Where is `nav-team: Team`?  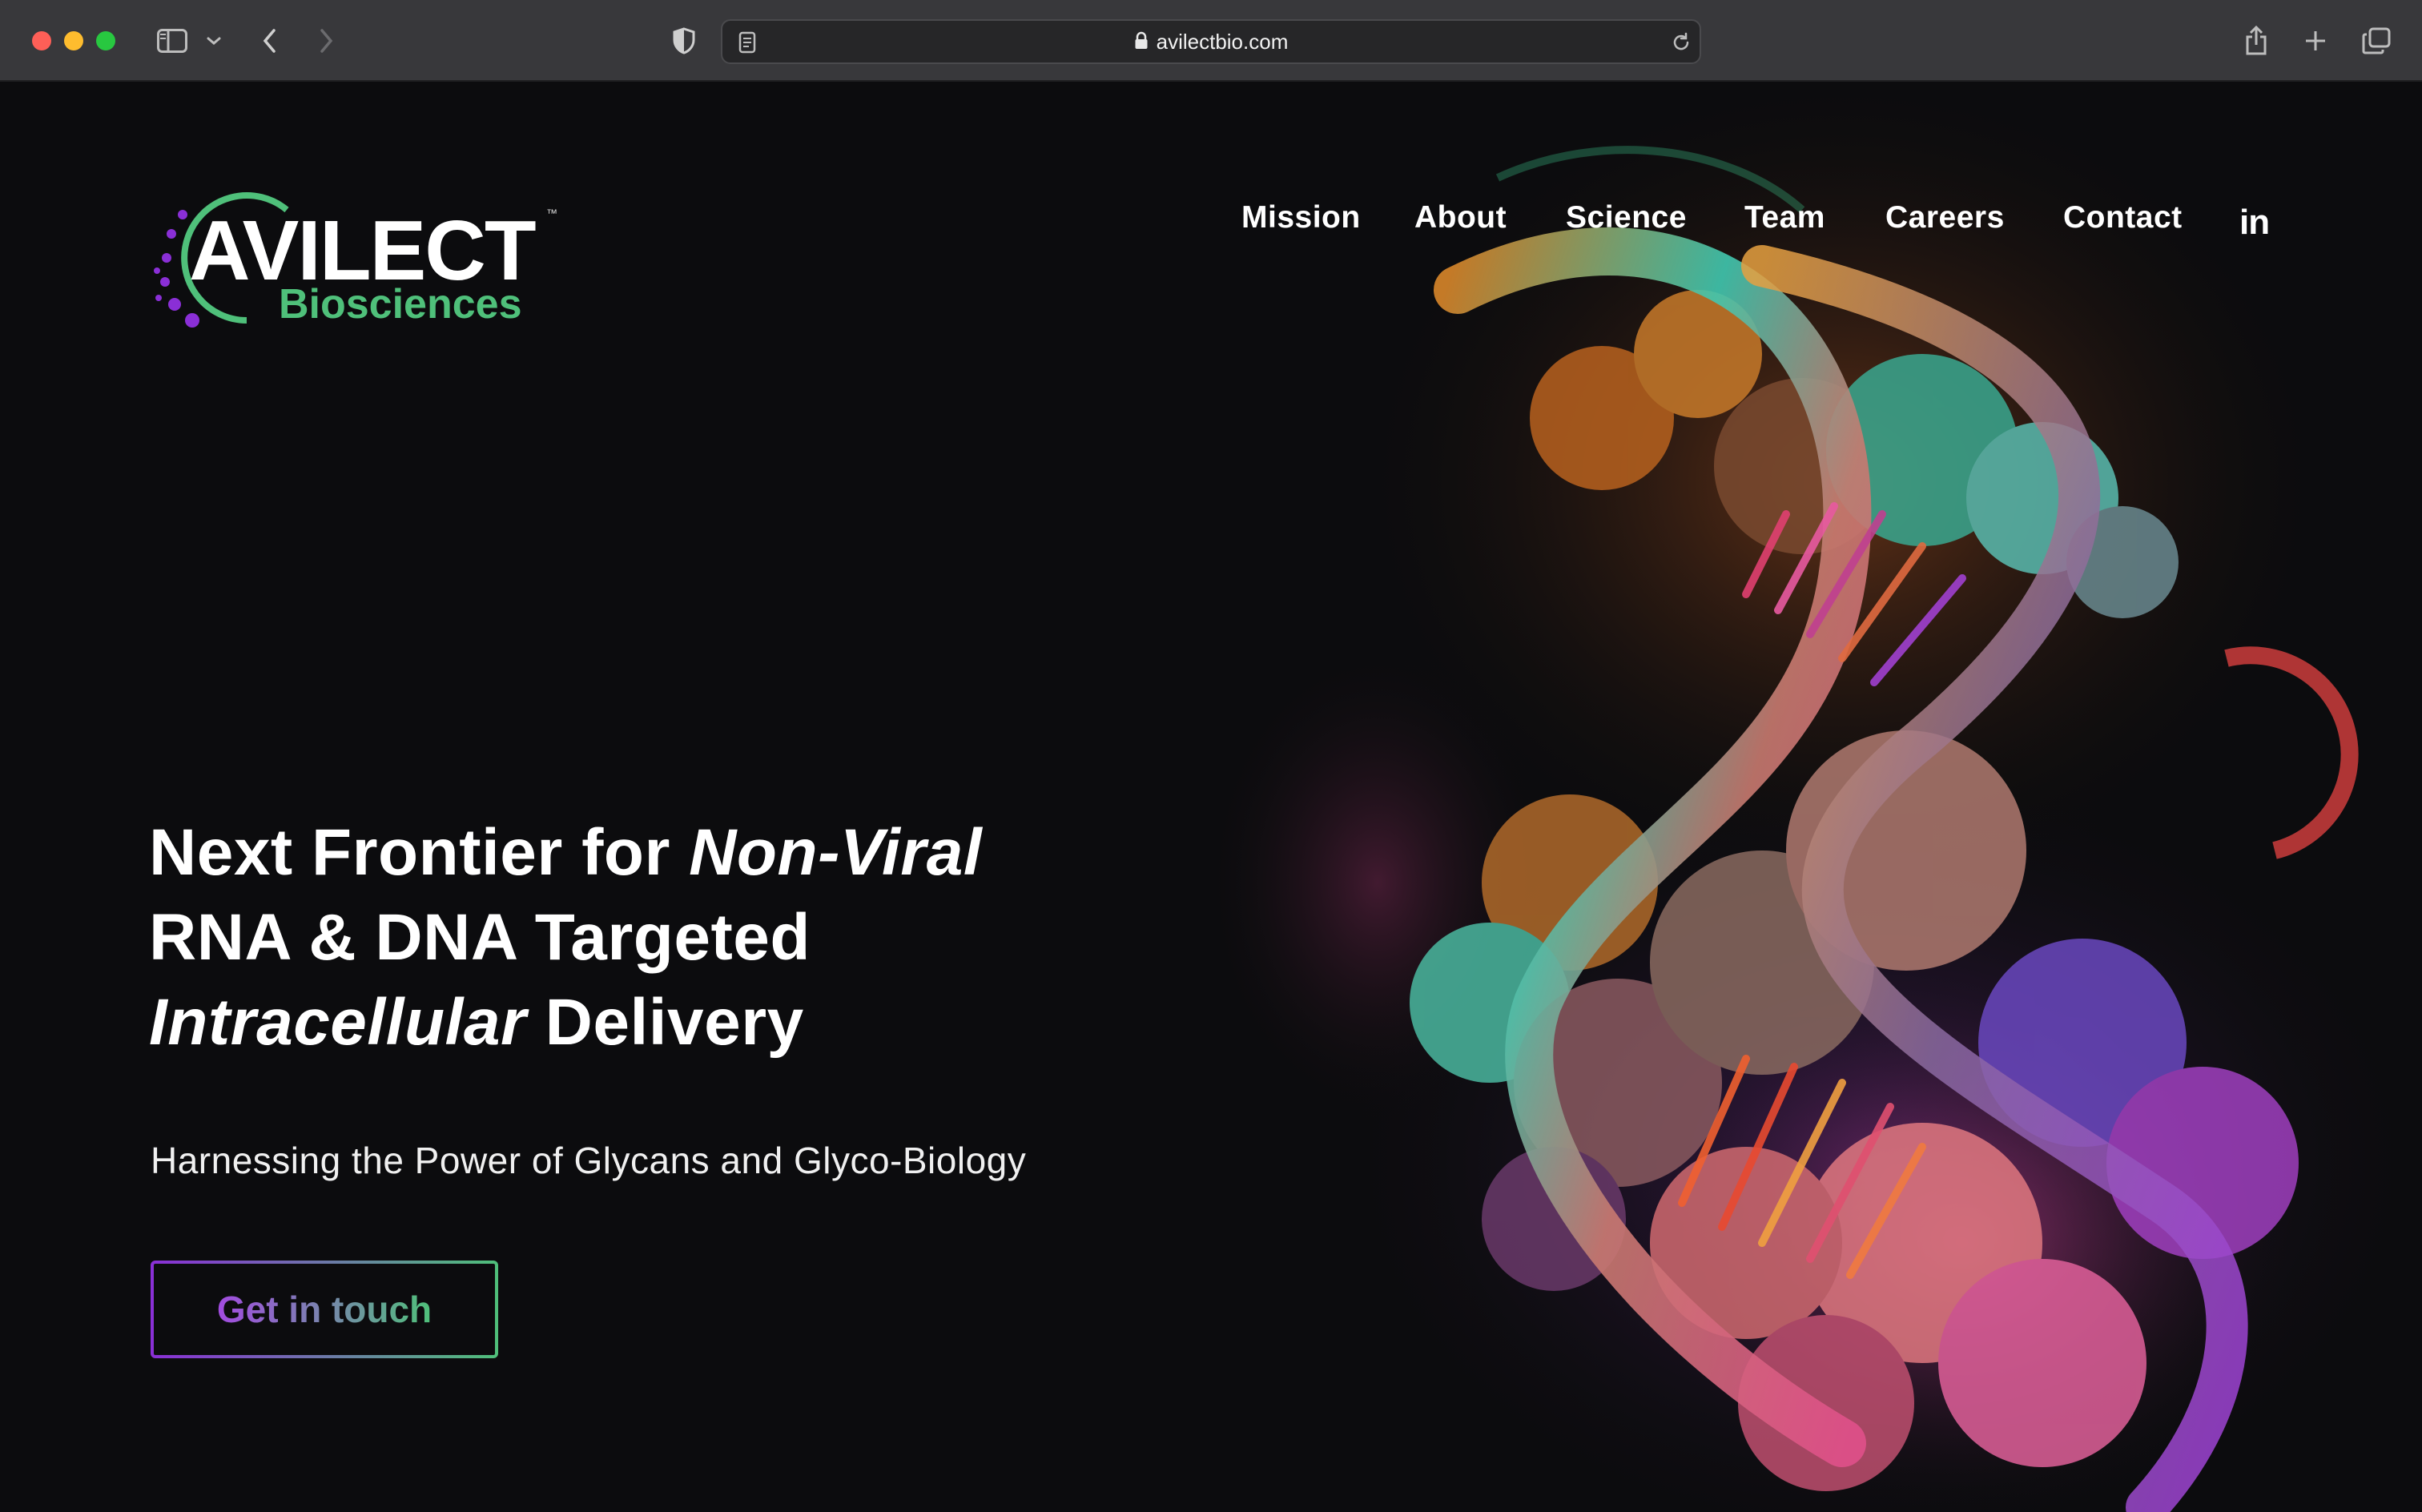
nav-team: Team is located at coordinates (1784, 217).